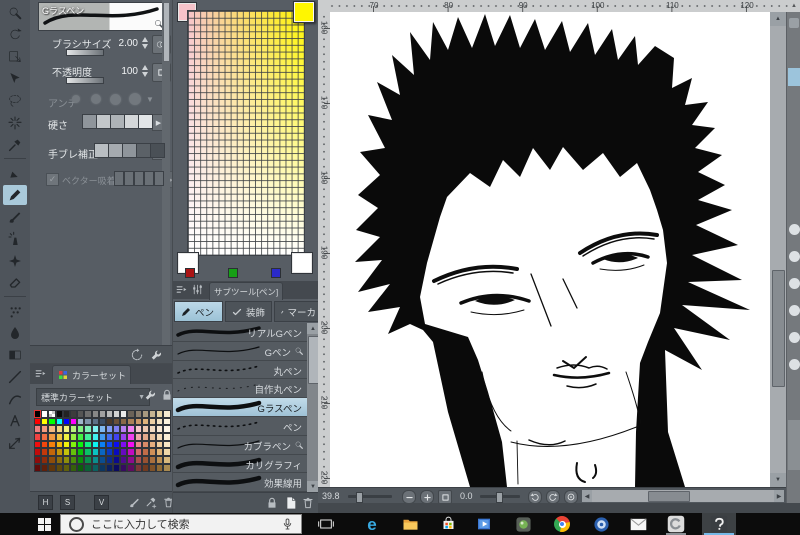  I want to click on brush-item-効果線用: 効果線用, so click(240, 482).